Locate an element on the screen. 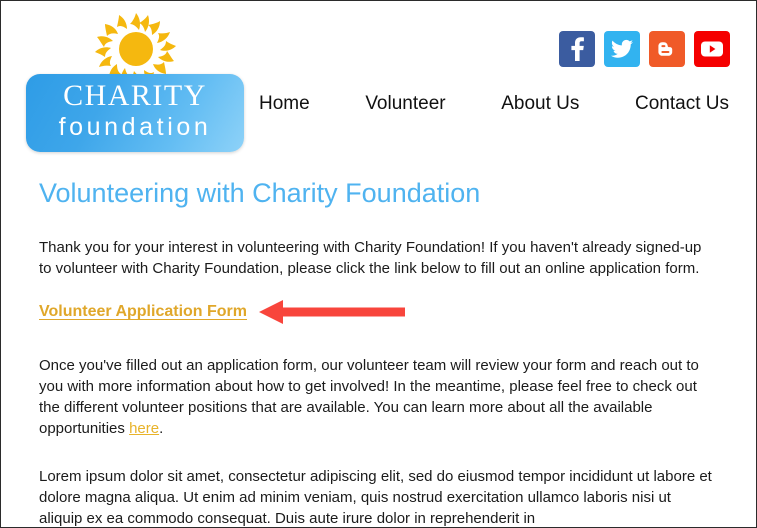 The width and height of the screenshot is (757, 528). facebook-icon is located at coordinates (577, 49).